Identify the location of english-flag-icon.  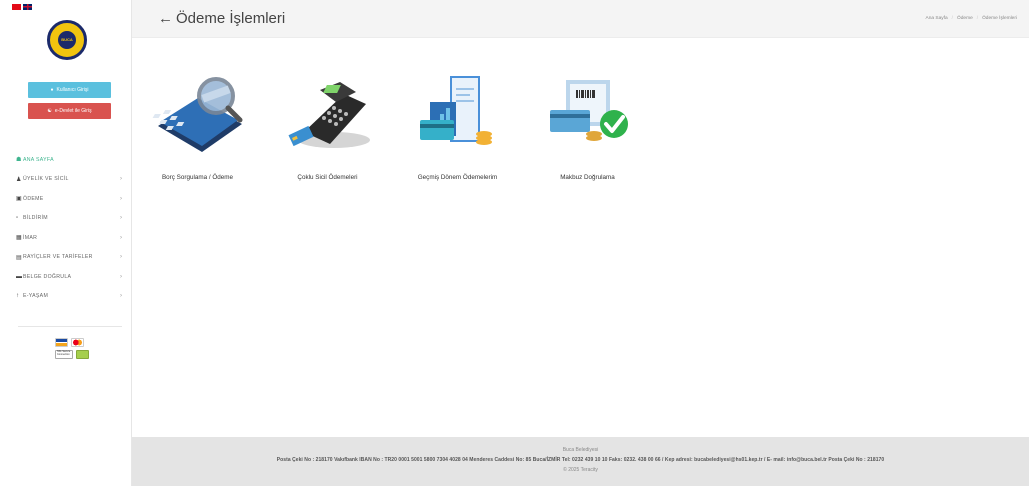
(27, 7).